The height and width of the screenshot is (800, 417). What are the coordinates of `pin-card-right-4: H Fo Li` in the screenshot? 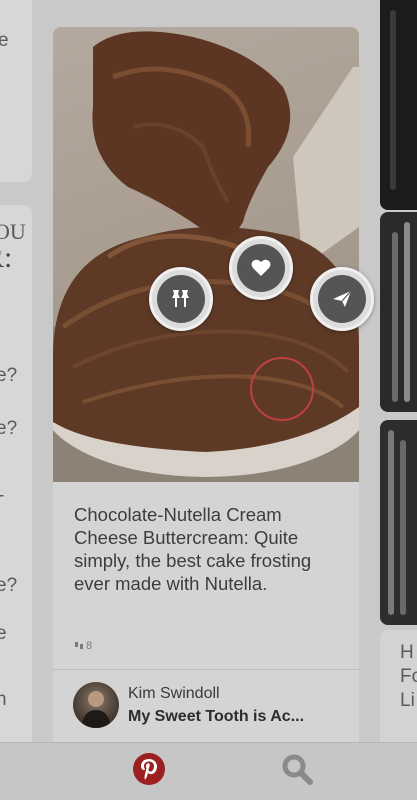 It's located at (398, 686).